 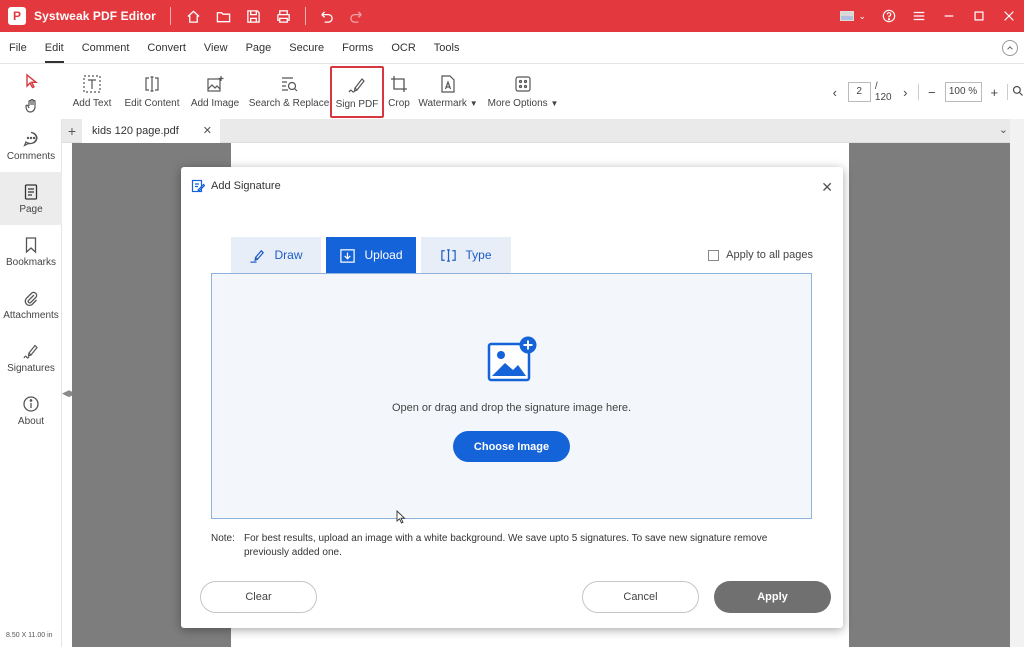 I want to click on tool-label: Edit Content, so click(x=152, y=103).